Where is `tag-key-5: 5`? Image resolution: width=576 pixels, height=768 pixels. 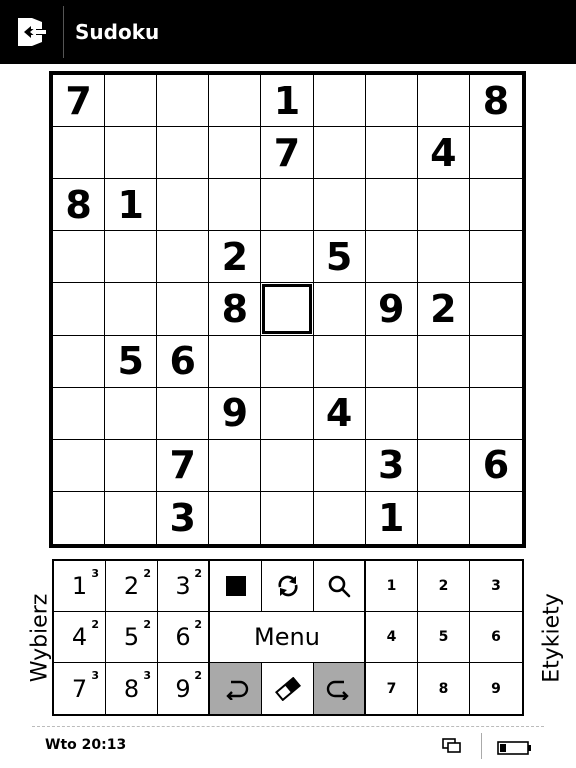
tag-key-5: 5 is located at coordinates (444, 637).